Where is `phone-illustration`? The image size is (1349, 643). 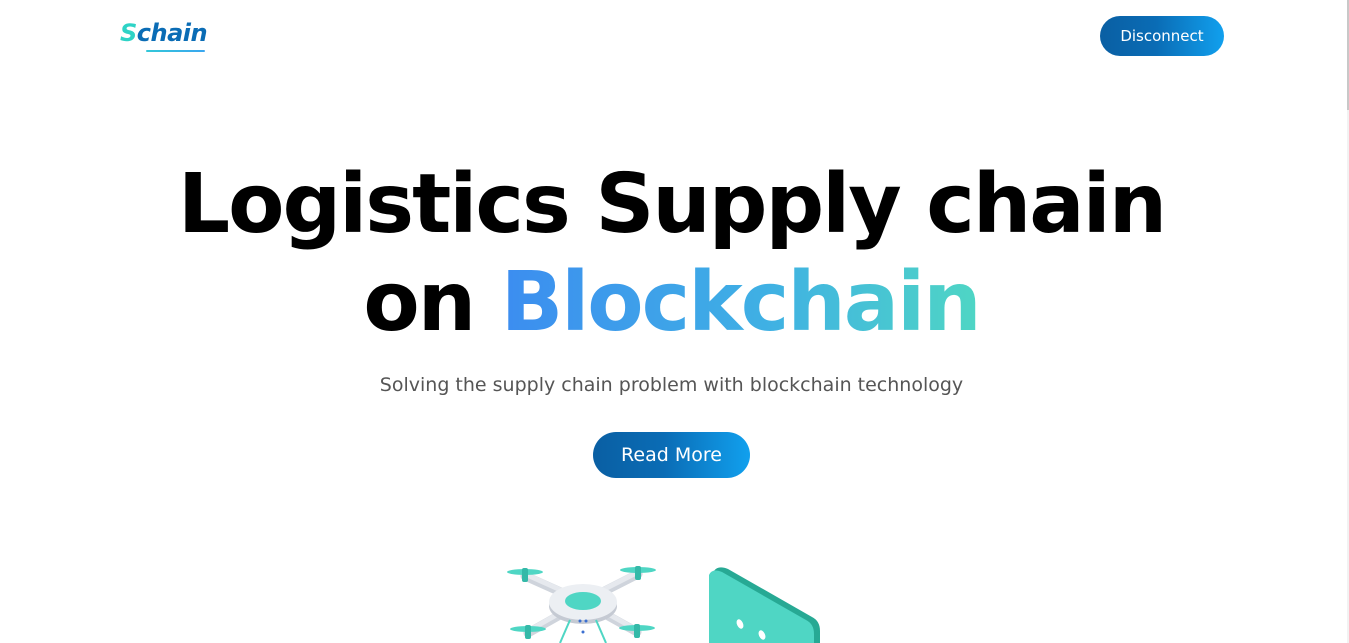
phone-illustration is located at coordinates (764, 605).